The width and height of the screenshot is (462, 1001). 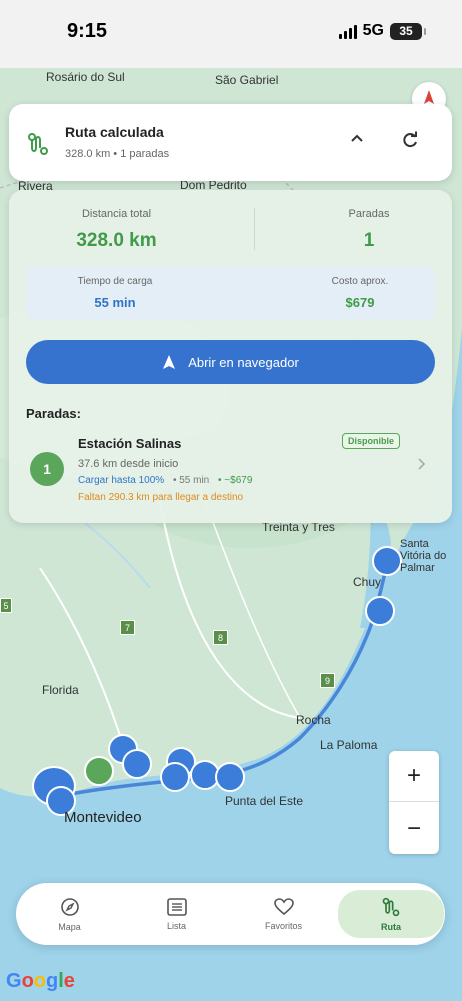 What do you see at coordinates (220, 637) in the screenshot?
I see `route-shield: 8` at bounding box center [220, 637].